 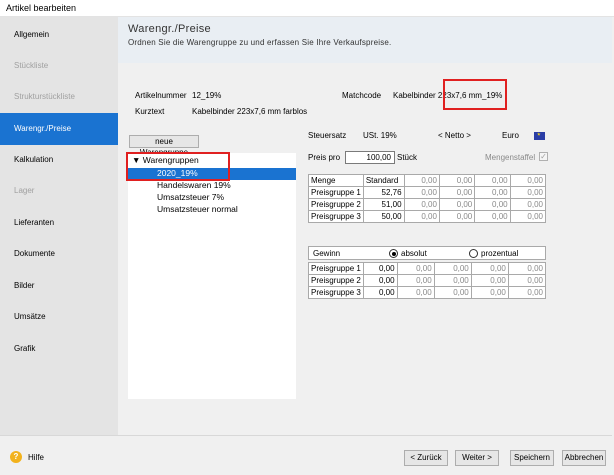 I want to click on tree-highlight-box, so click(x=178, y=166).